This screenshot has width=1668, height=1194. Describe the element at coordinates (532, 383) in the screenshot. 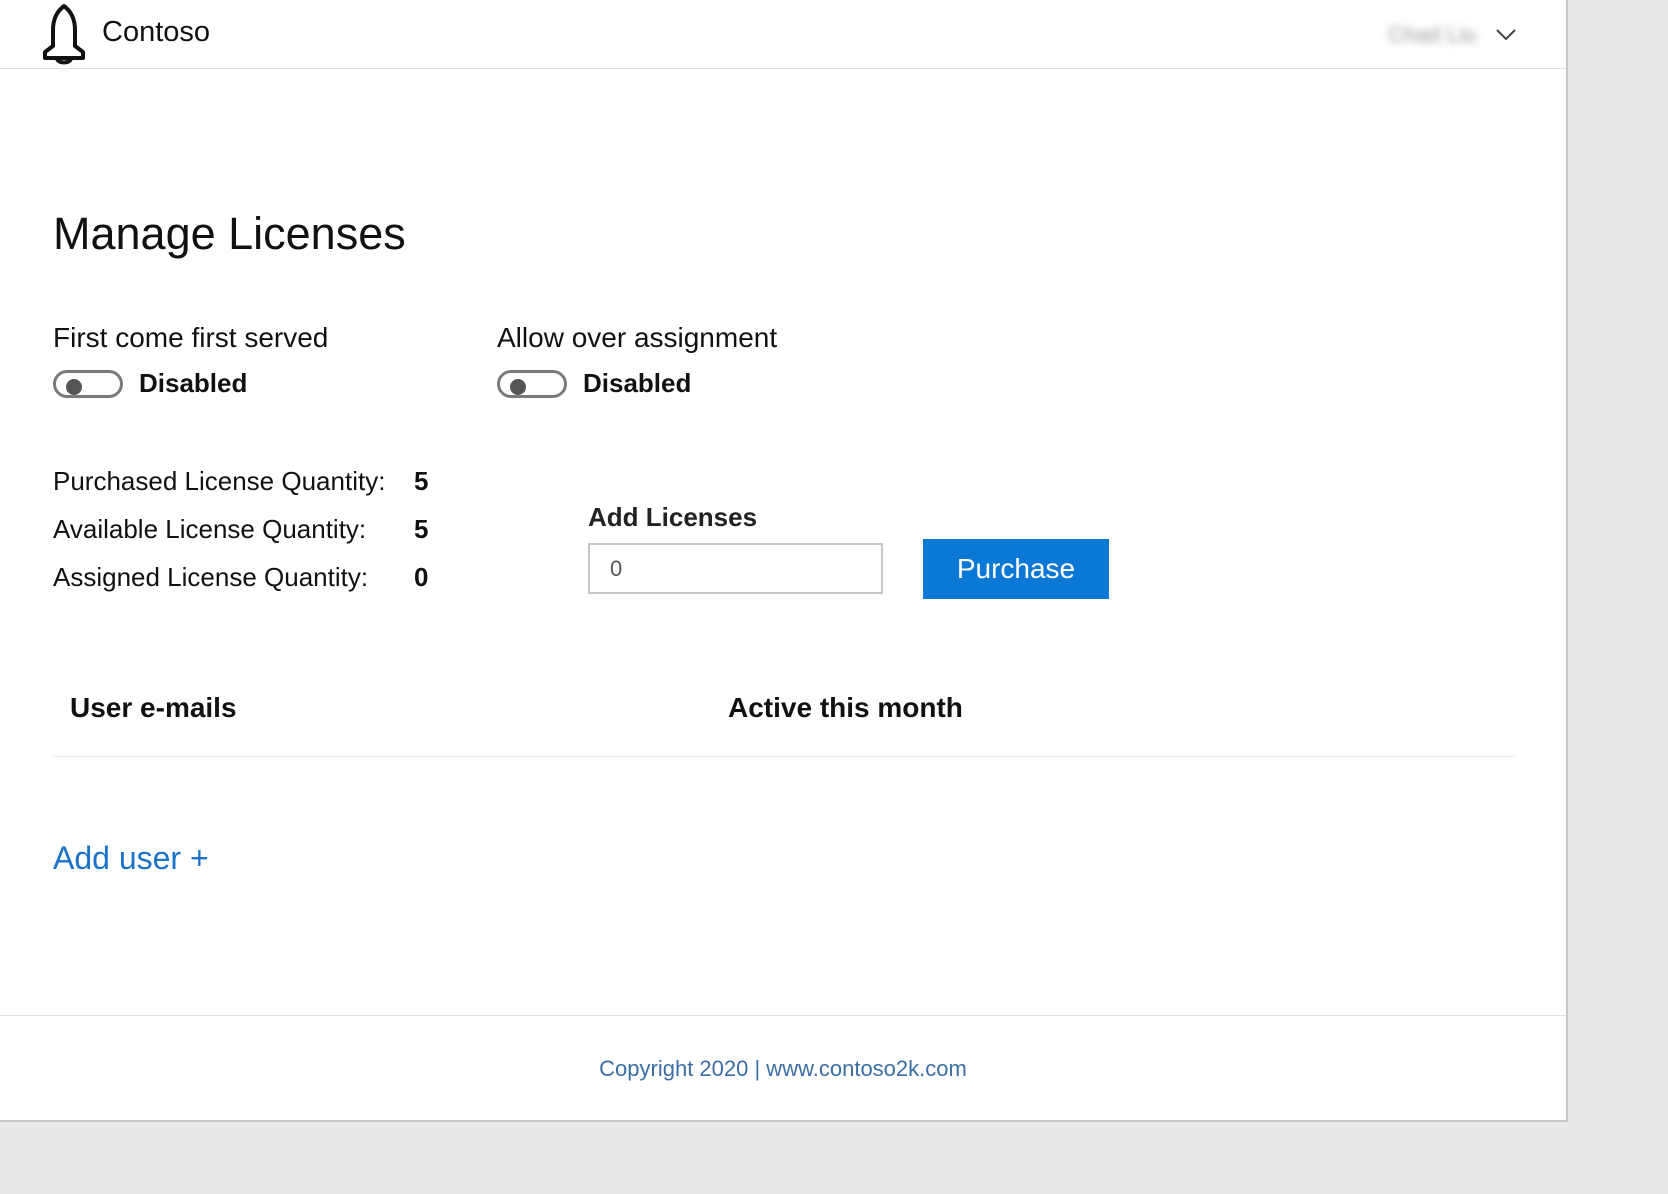

I see `over-assignment-switch` at that location.